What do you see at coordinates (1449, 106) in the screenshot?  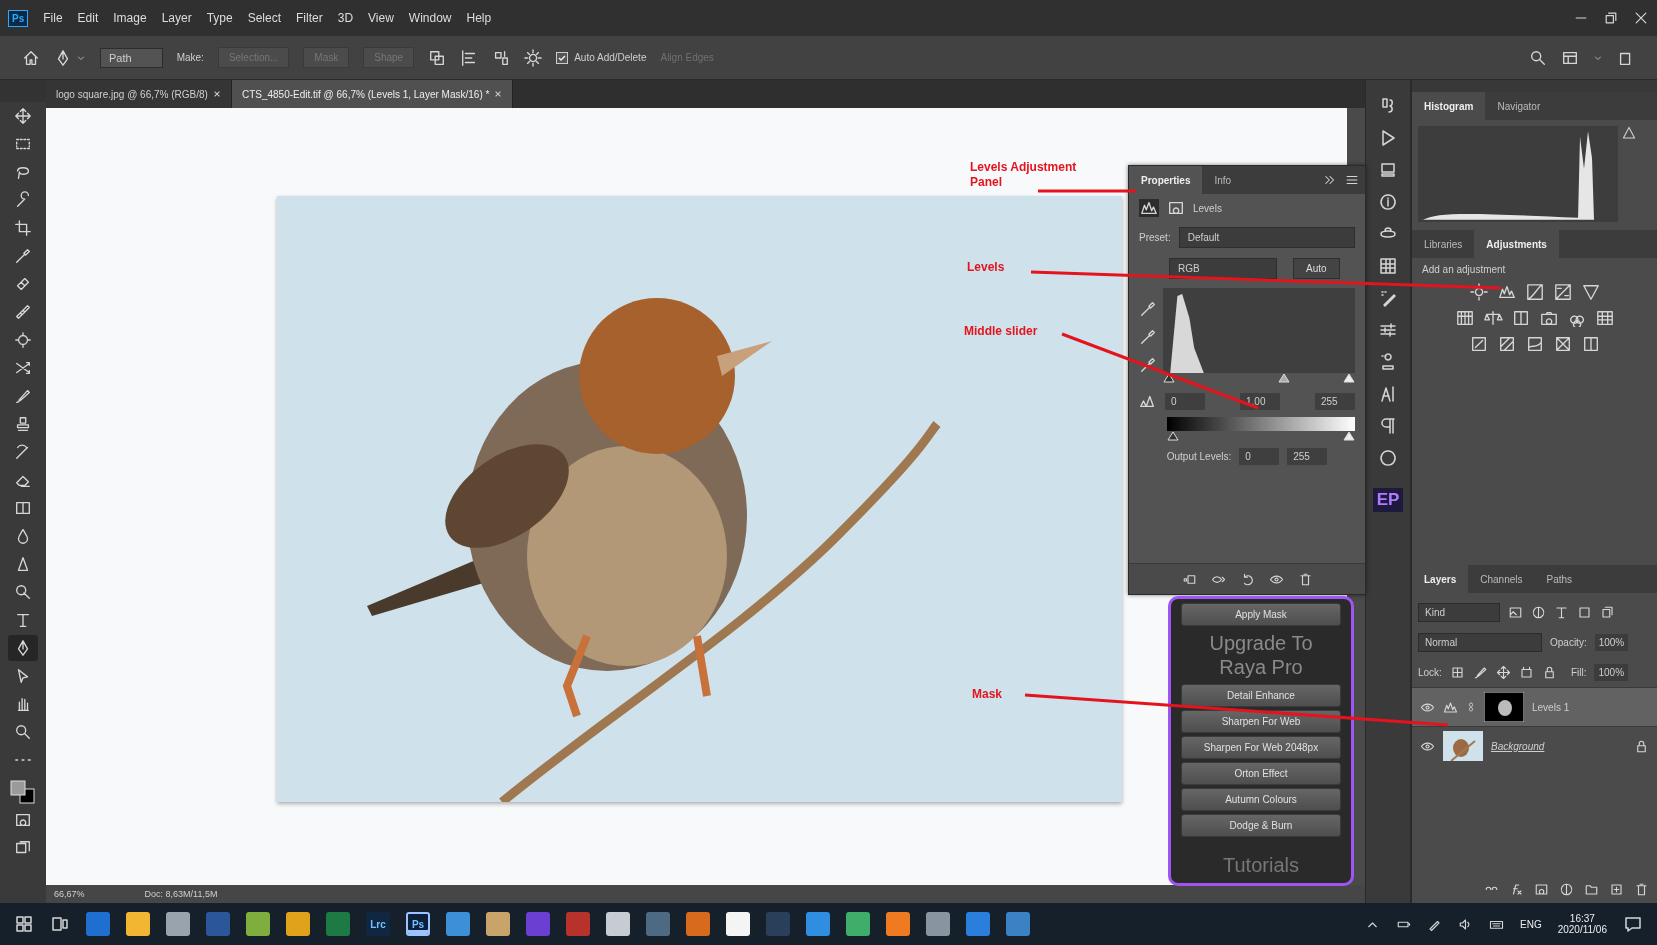 I see `panel-tab: Histogram` at bounding box center [1449, 106].